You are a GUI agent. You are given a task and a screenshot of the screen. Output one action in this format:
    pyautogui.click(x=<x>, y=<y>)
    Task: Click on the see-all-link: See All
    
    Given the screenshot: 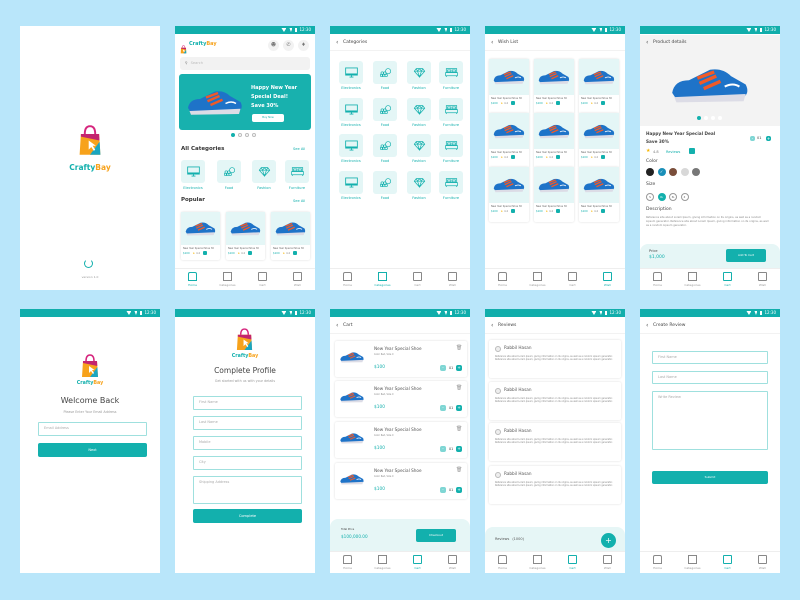 What is the action you would take?
    pyautogui.click(x=299, y=201)
    